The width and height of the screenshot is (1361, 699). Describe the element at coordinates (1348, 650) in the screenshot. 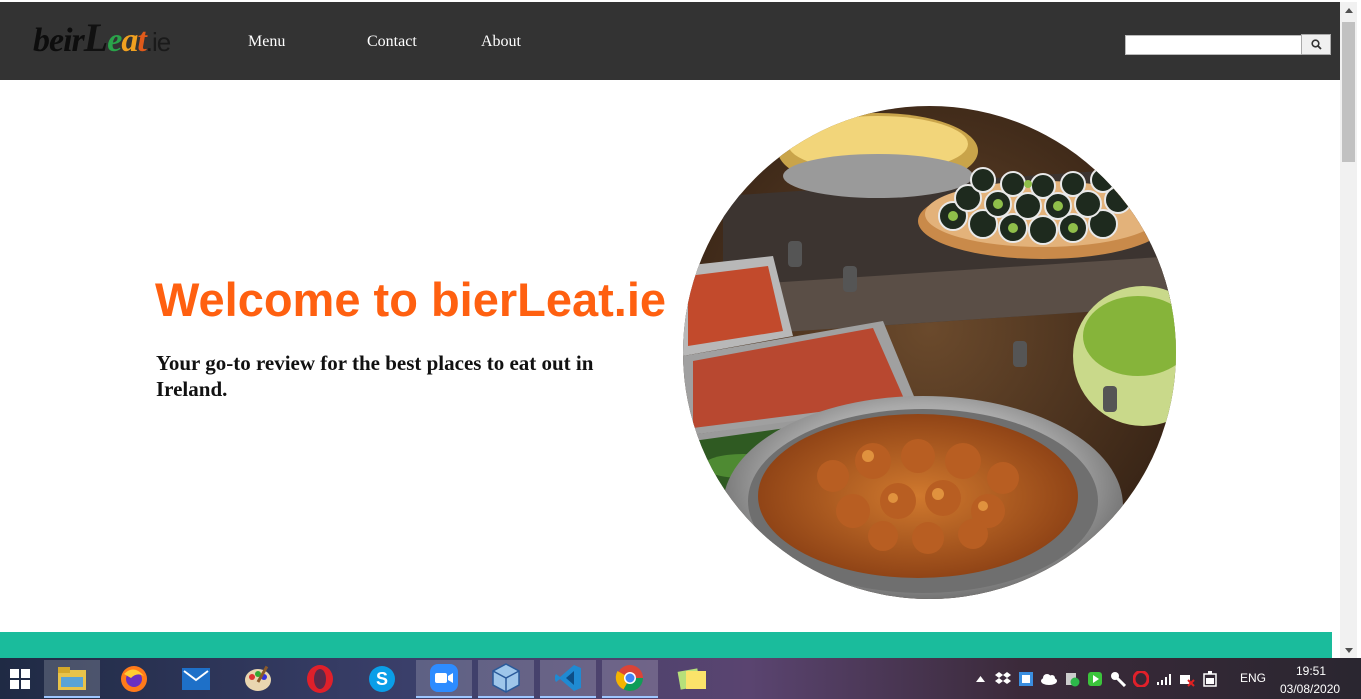

I see `scroll-down-arrow-icon` at that location.